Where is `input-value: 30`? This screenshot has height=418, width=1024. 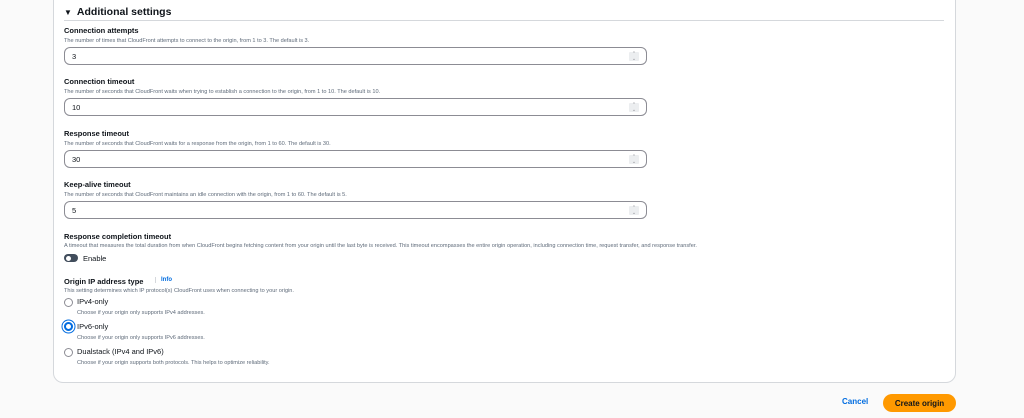
input-value: 30 is located at coordinates (76, 159).